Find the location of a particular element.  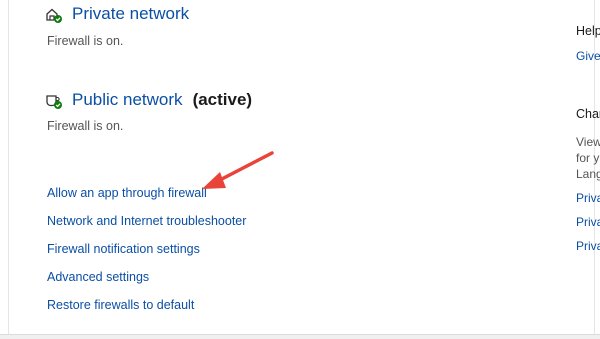

troubleshooter-link: Network and Internet troubleshooter is located at coordinates (146, 221).